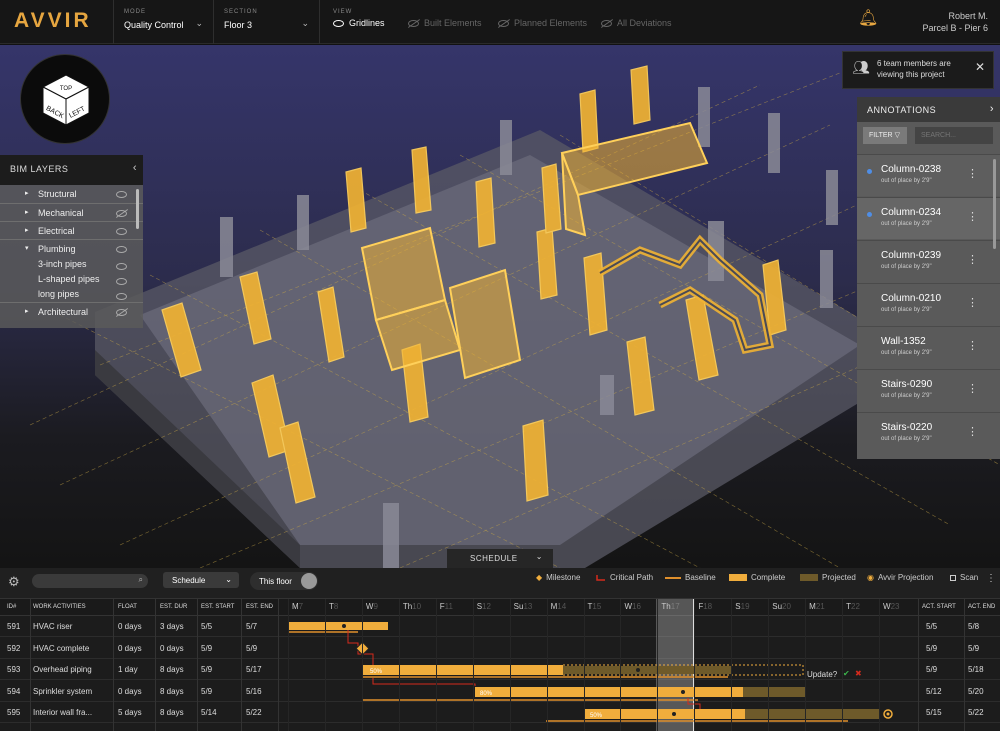  What do you see at coordinates (846, 673) in the screenshot?
I see `accept-icon: ✔` at bounding box center [846, 673].